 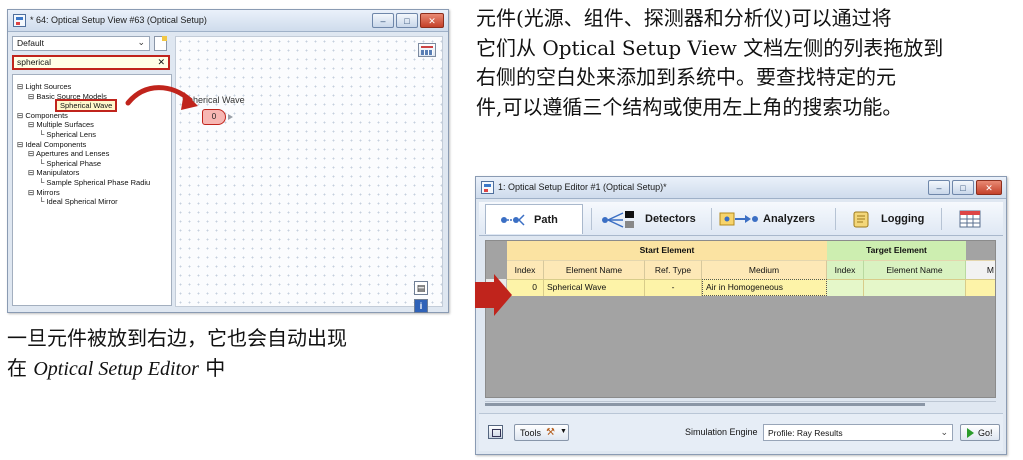 What do you see at coordinates (805, 433) in the screenshot?
I see `simulation-engine-value: Profile: Ray Results` at bounding box center [805, 433].